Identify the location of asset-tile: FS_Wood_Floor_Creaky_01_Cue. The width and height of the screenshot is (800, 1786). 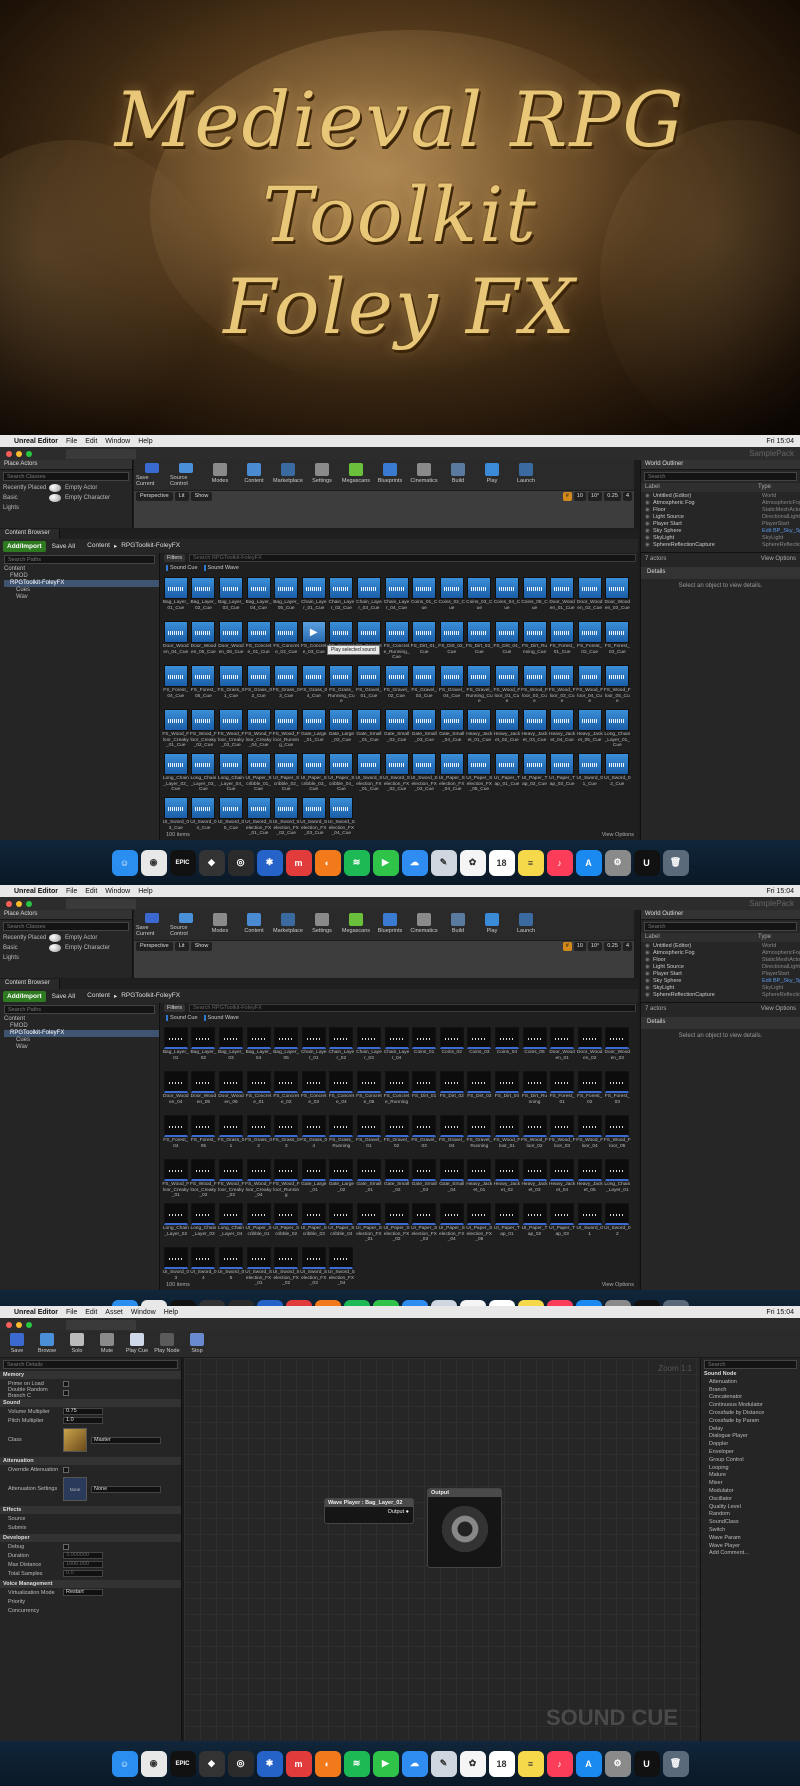
(176, 730).